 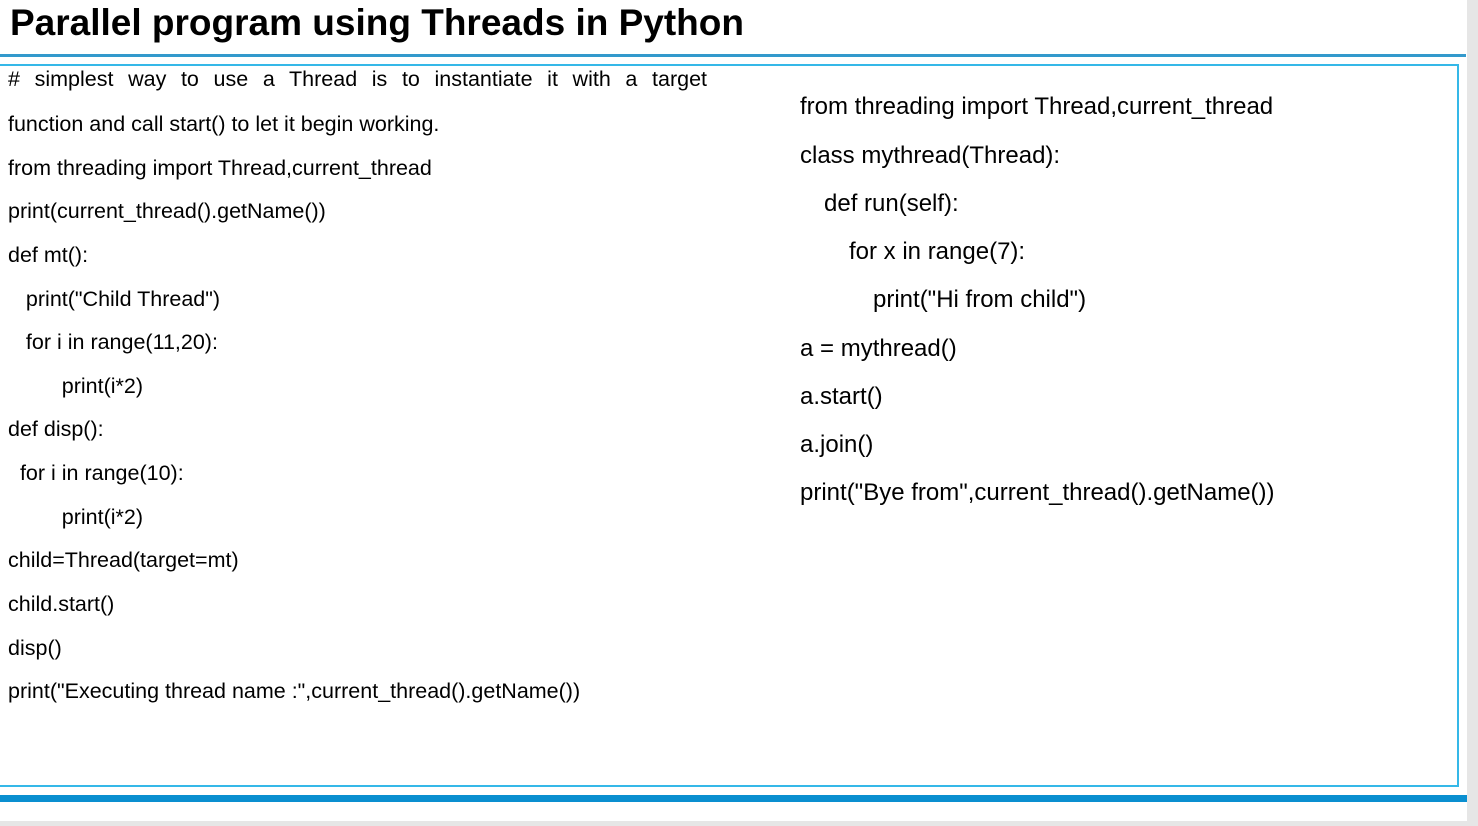 What do you see at coordinates (891, 203) in the screenshot?
I see `code-line: def run(self):` at bounding box center [891, 203].